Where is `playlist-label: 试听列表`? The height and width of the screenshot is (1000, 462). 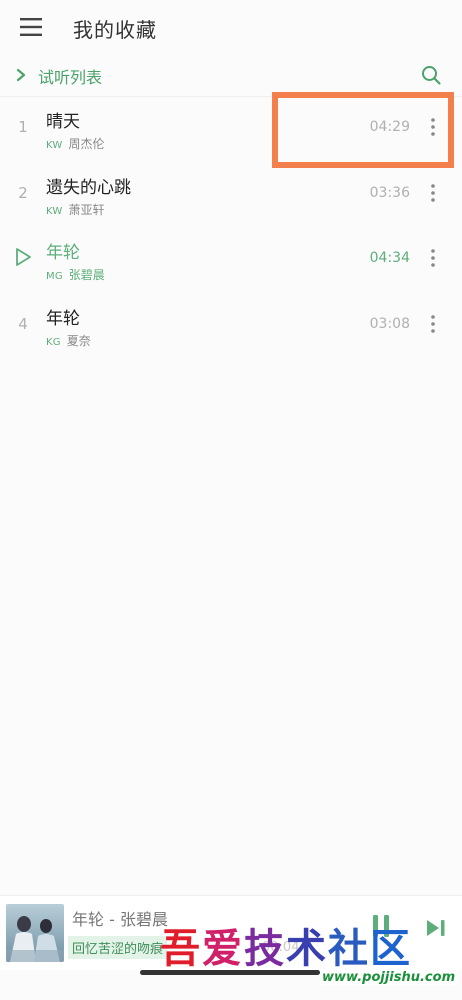 playlist-label: 试听列表 is located at coordinates (70, 77).